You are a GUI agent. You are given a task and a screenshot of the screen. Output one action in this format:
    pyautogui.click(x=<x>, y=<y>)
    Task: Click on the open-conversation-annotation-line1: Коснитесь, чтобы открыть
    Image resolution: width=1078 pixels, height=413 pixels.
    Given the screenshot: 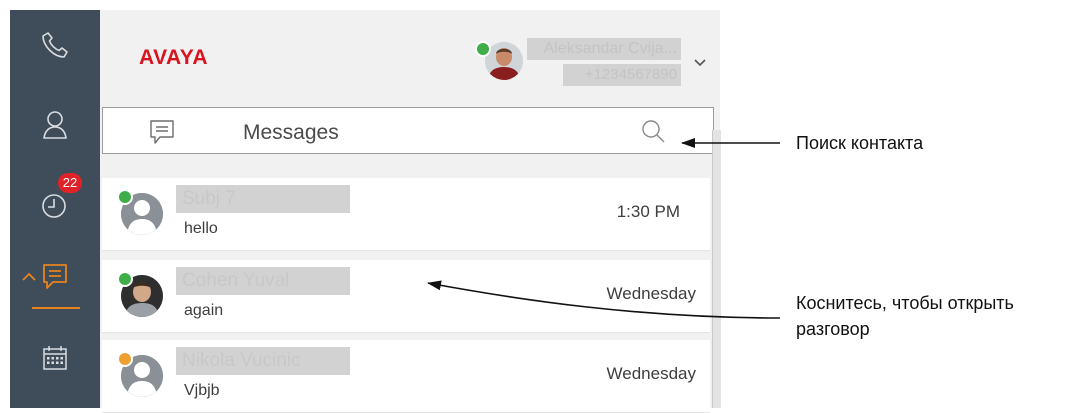 What is the action you would take?
    pyautogui.click(x=905, y=303)
    